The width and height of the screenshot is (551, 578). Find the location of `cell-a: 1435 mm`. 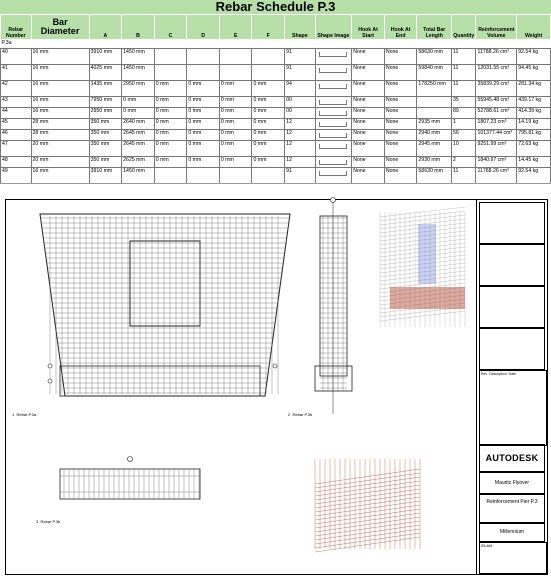

cell-a: 1435 mm is located at coordinates (105, 88).